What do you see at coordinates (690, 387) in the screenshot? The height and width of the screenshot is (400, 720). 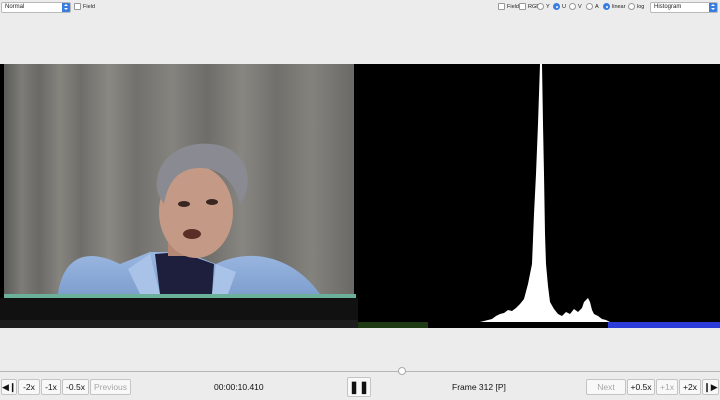 I see `plus-2x-button: +2x` at bounding box center [690, 387].